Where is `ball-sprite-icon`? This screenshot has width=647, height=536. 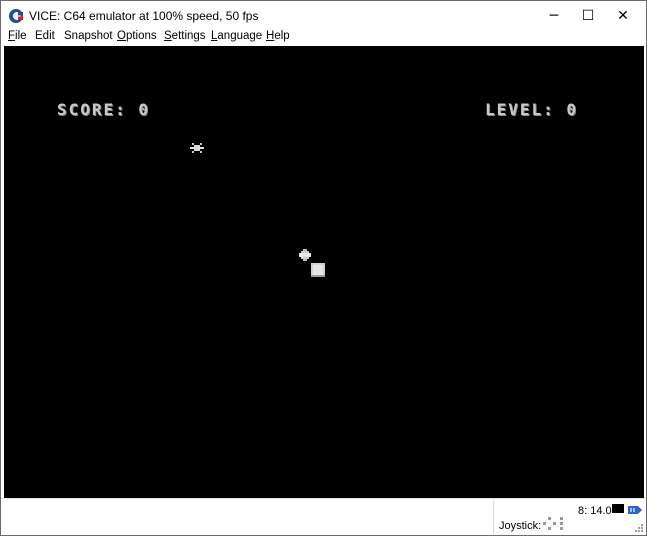 ball-sprite-icon is located at coordinates (305, 255).